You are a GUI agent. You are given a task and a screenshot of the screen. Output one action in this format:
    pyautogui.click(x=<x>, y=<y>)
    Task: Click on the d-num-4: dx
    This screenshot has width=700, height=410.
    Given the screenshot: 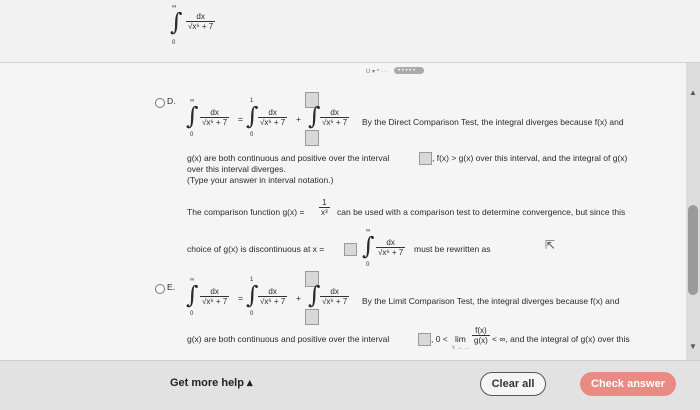 What is the action you would take?
    pyautogui.click(x=390, y=242)
    